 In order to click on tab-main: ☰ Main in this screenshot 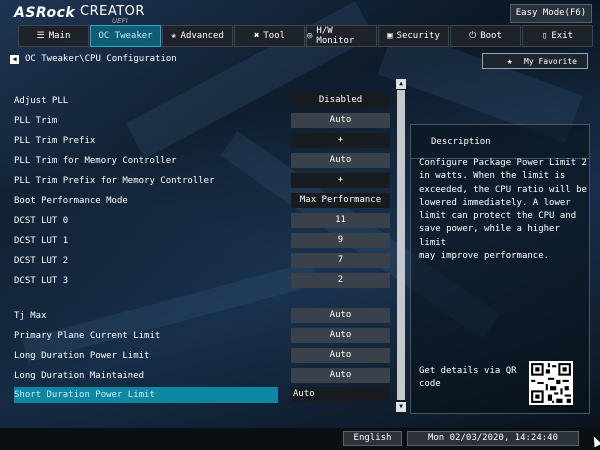, I will do `click(53, 36)`.